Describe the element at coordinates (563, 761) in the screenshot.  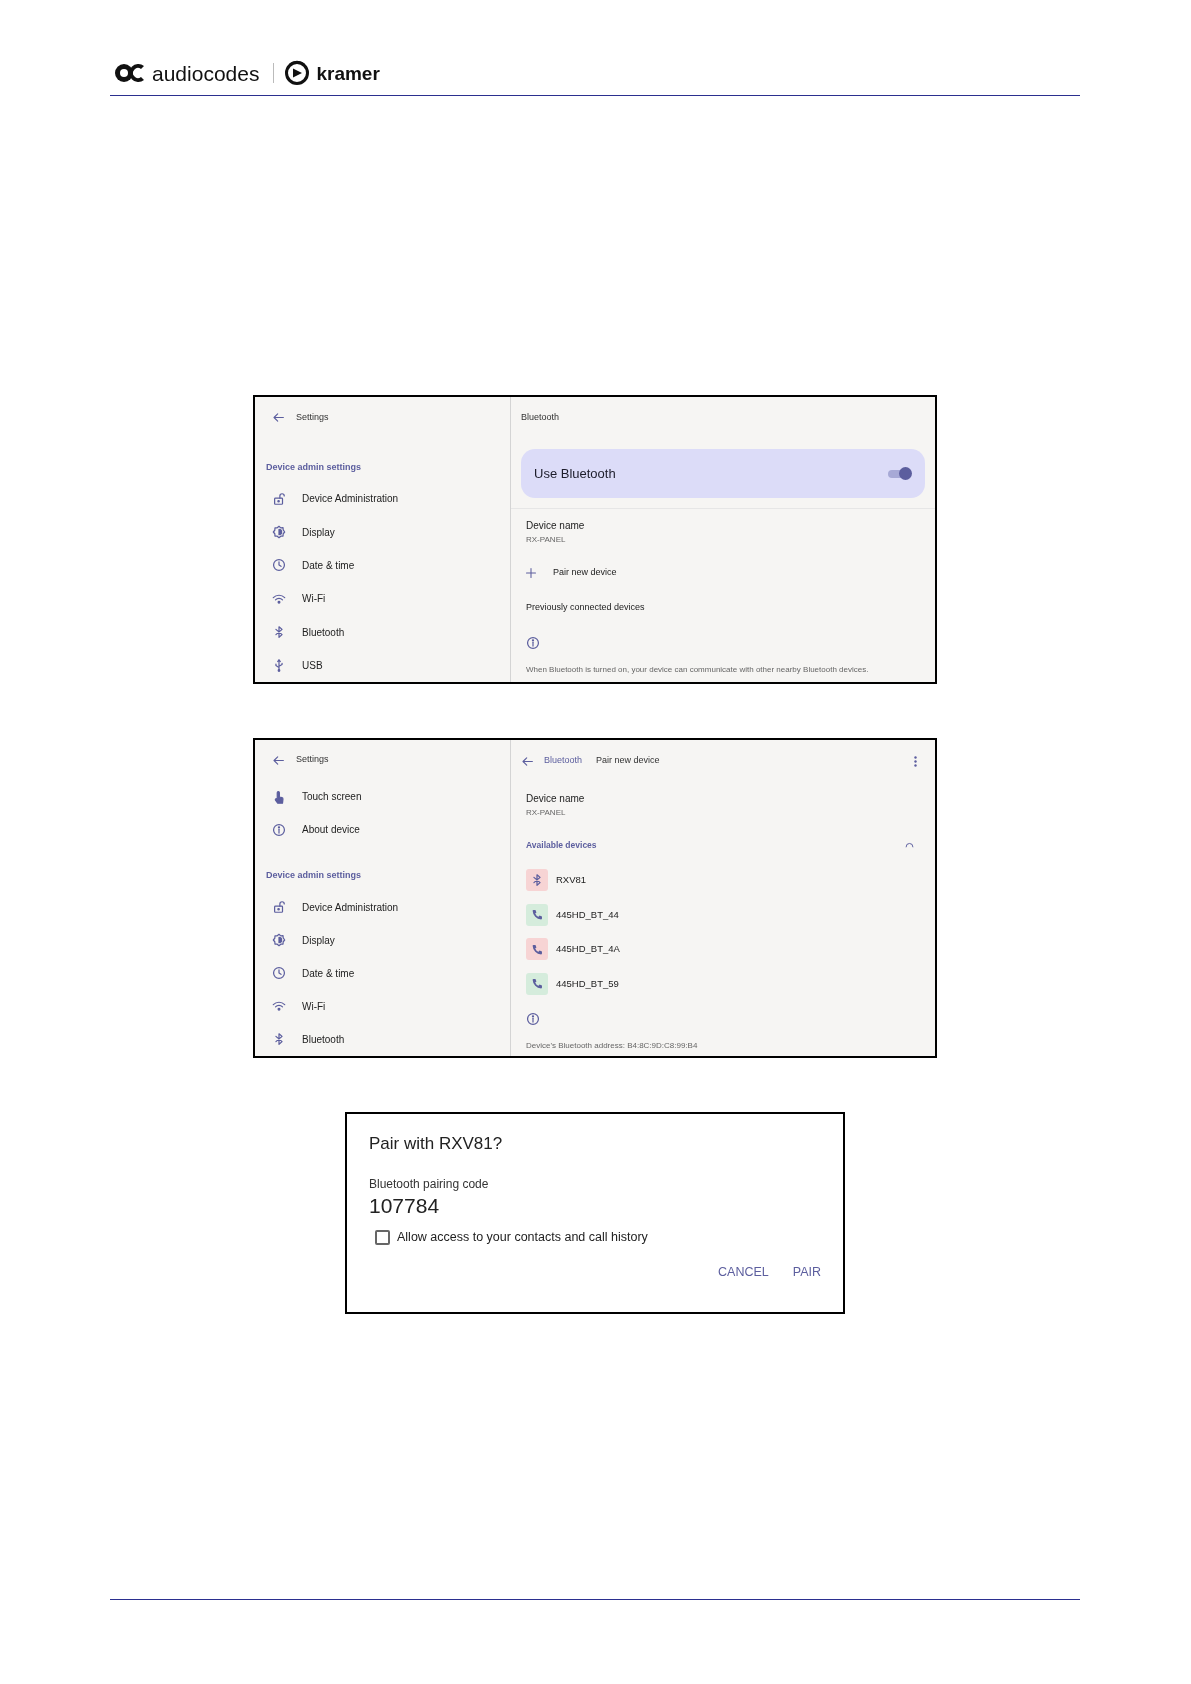
I see `breadcrumb-link: Bluetooth` at that location.